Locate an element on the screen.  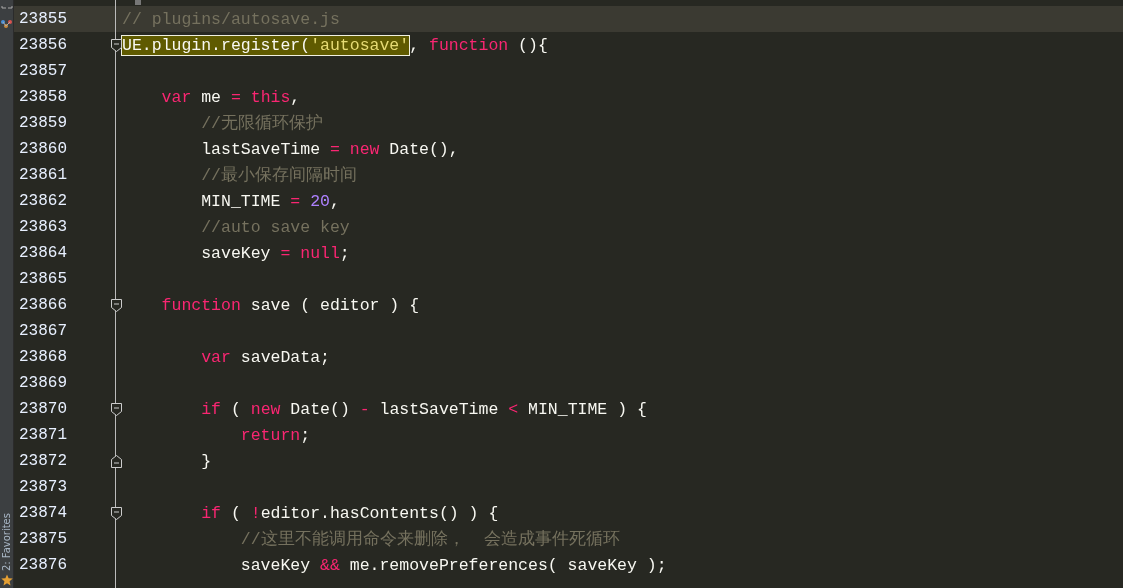
search-match-highlight: UE.plugin.register('autosave' is located at coordinates (266, 45).